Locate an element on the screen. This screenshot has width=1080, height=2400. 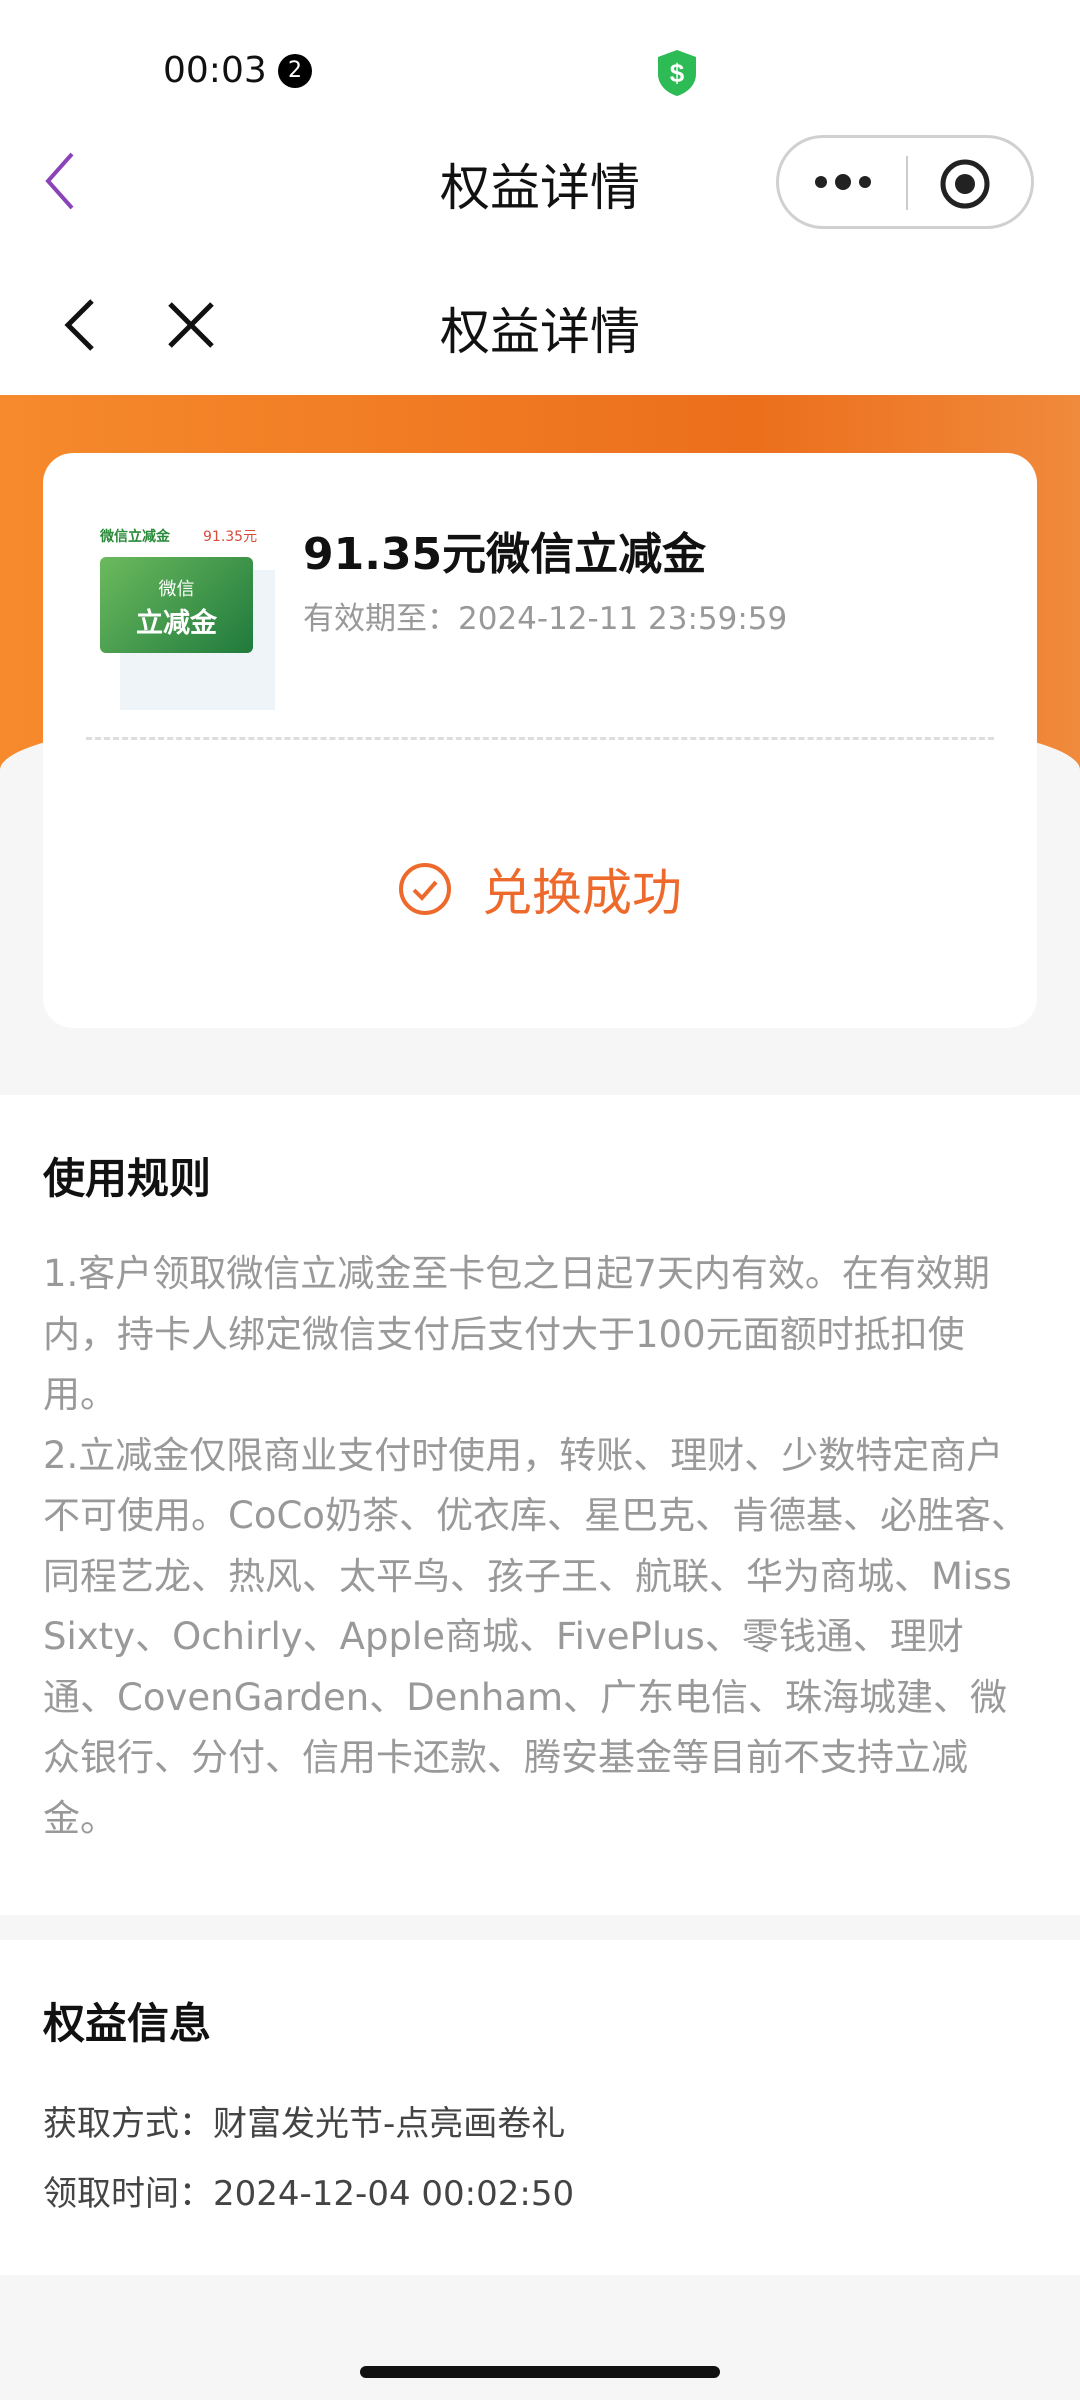
dashed-divider is located at coordinates (540, 738).